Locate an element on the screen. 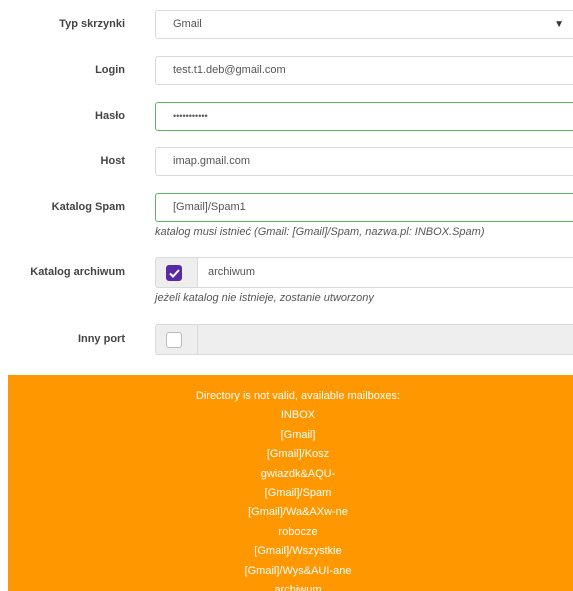 The height and width of the screenshot is (591, 573). checkmark-icon is located at coordinates (174, 273).